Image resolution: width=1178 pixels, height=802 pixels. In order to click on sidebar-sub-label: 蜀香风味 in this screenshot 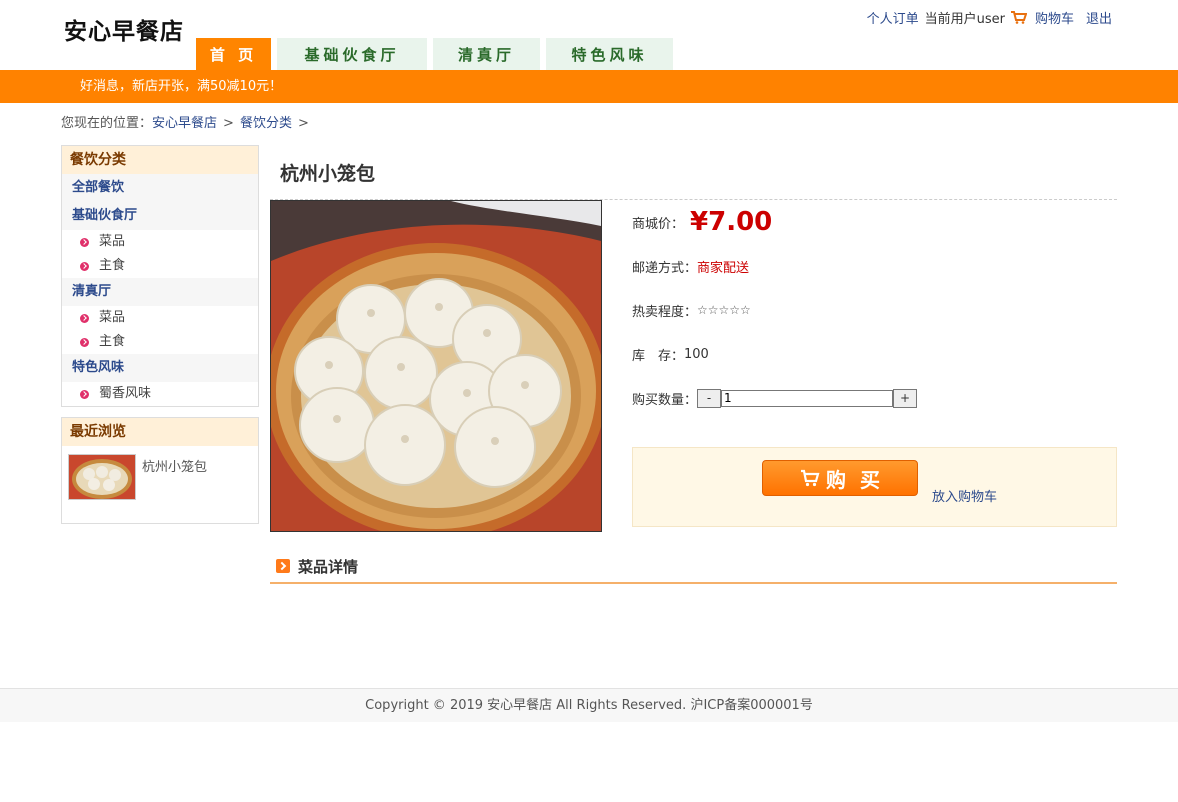, I will do `click(125, 393)`.